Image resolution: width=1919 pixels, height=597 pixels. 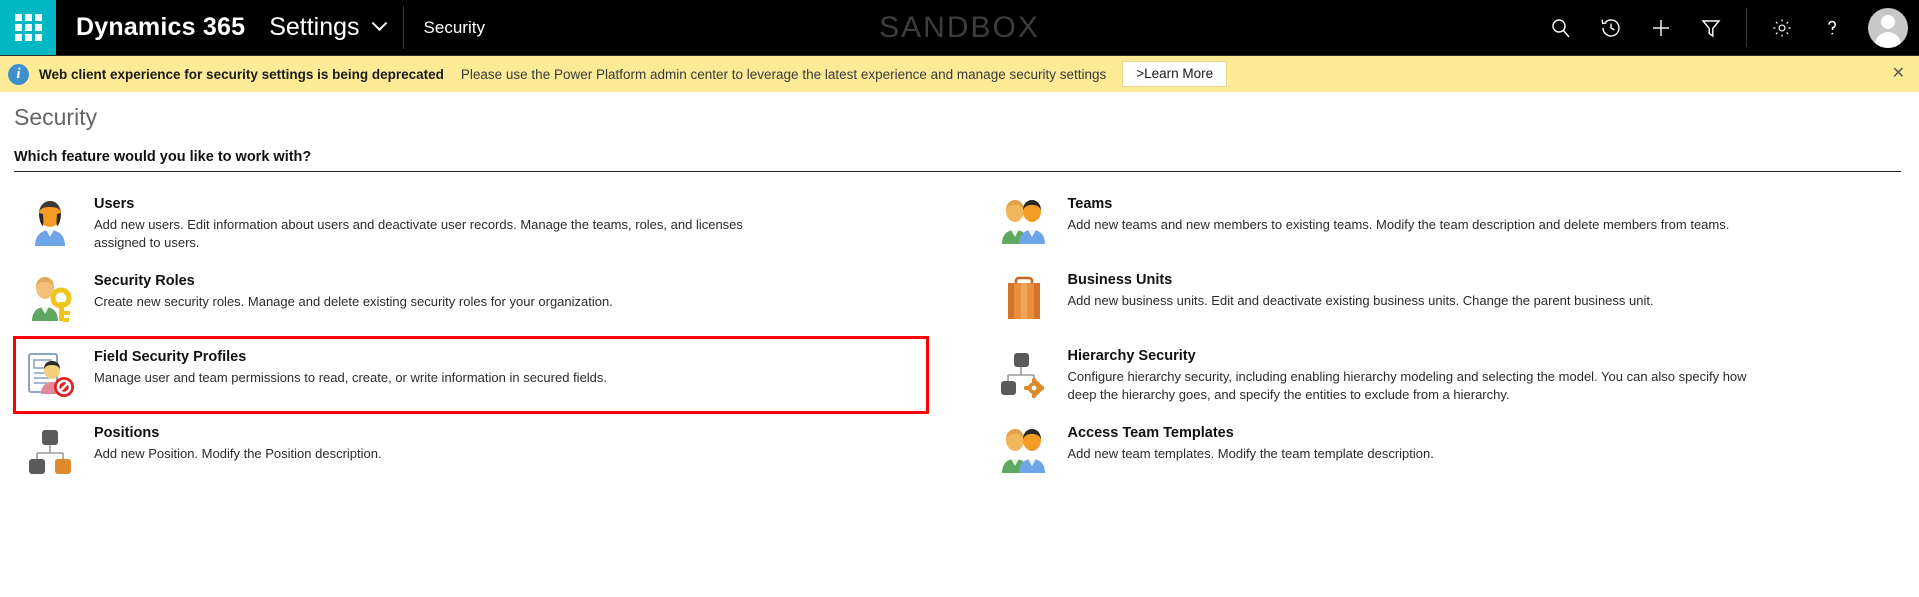 What do you see at coordinates (314, 27) in the screenshot?
I see `app-selector-label: Settings` at bounding box center [314, 27].